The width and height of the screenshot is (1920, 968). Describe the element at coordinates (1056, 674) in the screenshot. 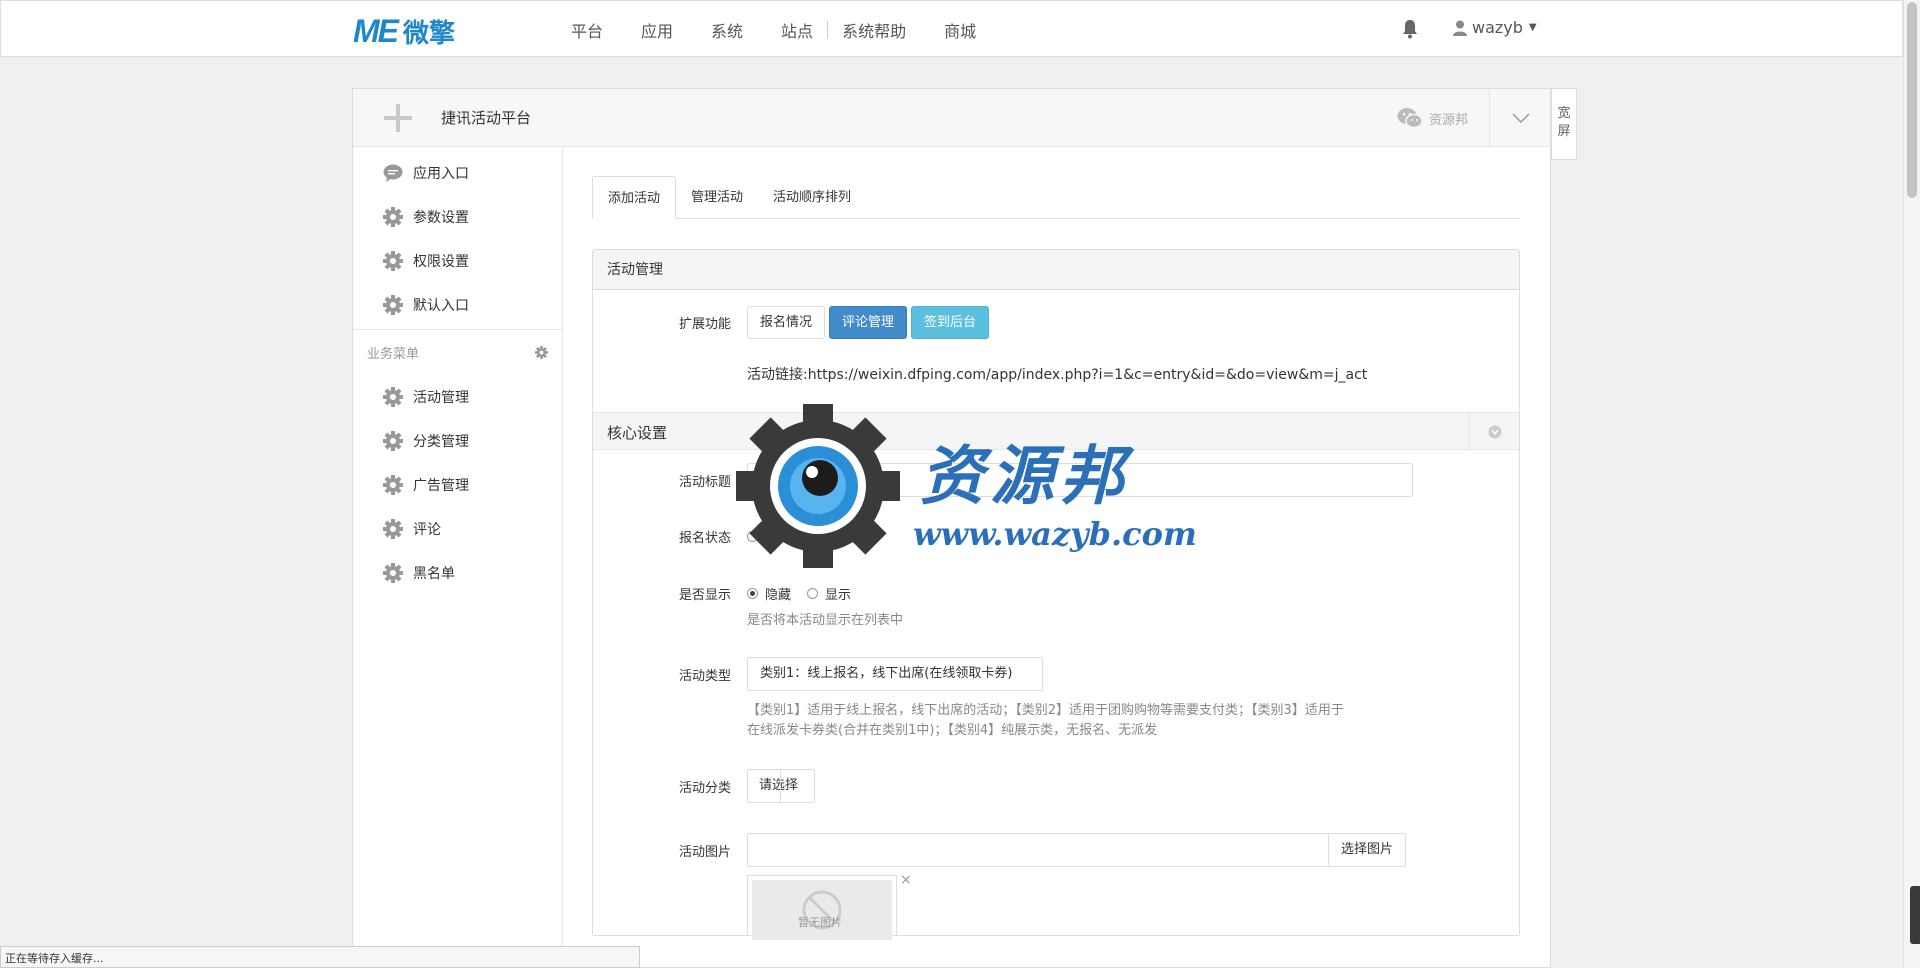

I see `type-row: 活动类型 类别1：线上报名，线下出席(在线领取卡券)` at that location.